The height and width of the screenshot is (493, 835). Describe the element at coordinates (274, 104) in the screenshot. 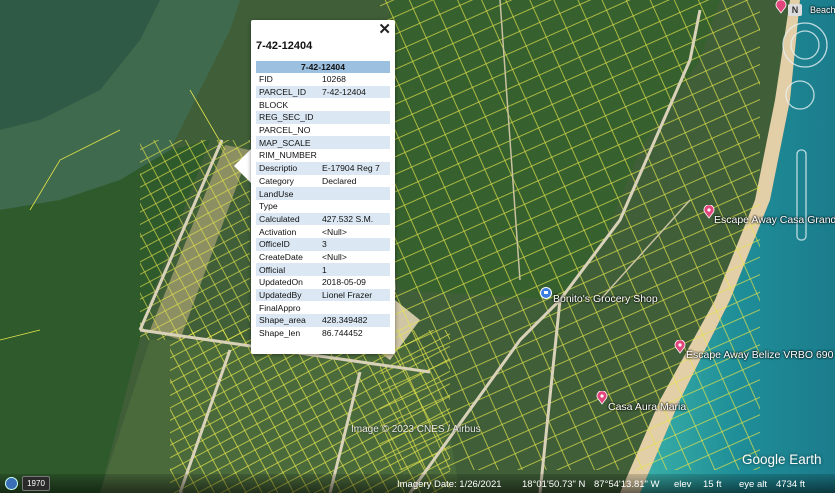

I see `attribute-key: BLOCK` at that location.